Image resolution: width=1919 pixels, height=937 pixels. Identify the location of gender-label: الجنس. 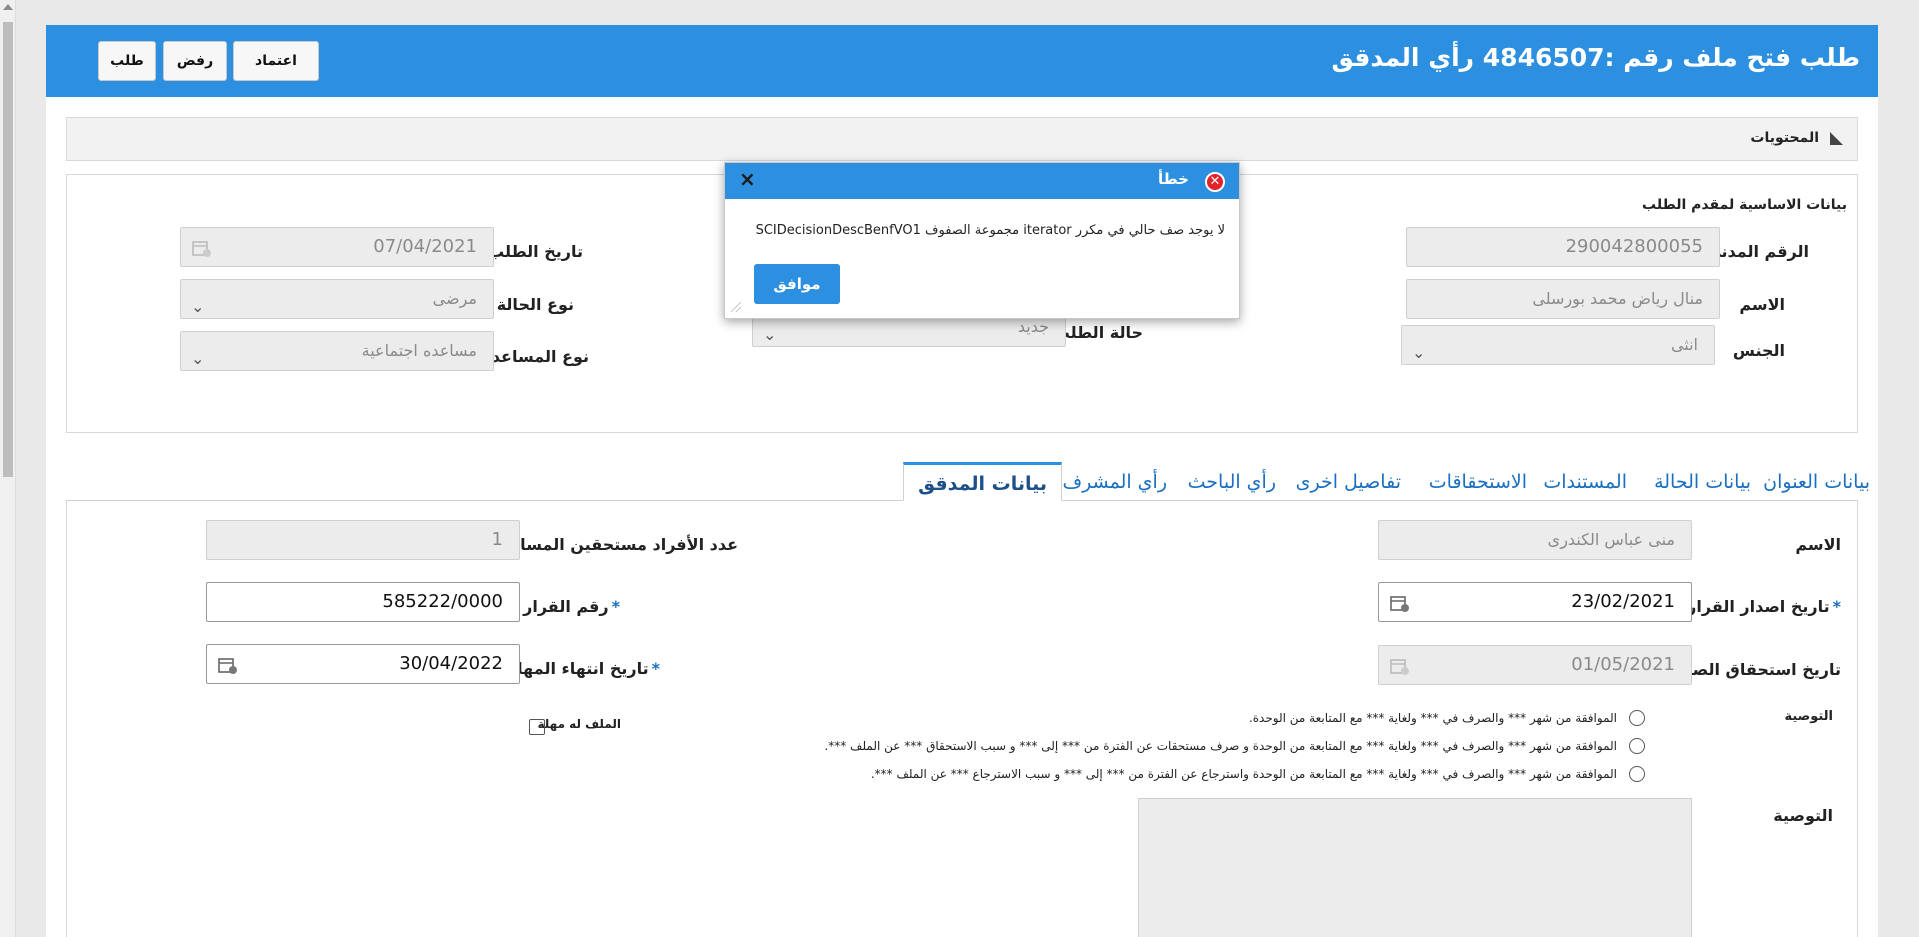
(1758, 350).